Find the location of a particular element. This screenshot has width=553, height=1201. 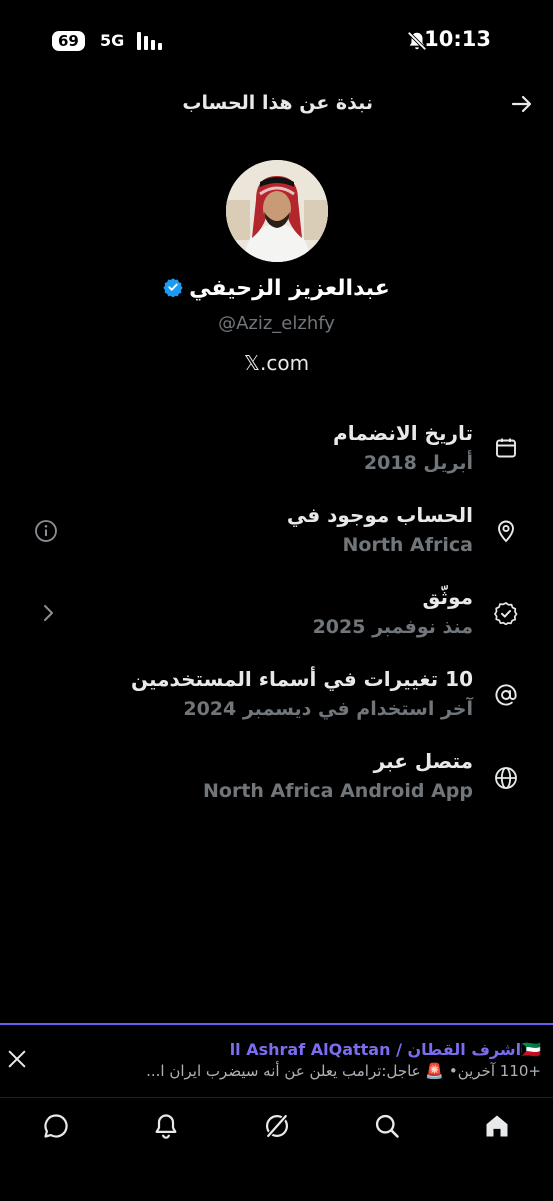

page-title: نبذة عن هذا الحساب is located at coordinates (277, 103).